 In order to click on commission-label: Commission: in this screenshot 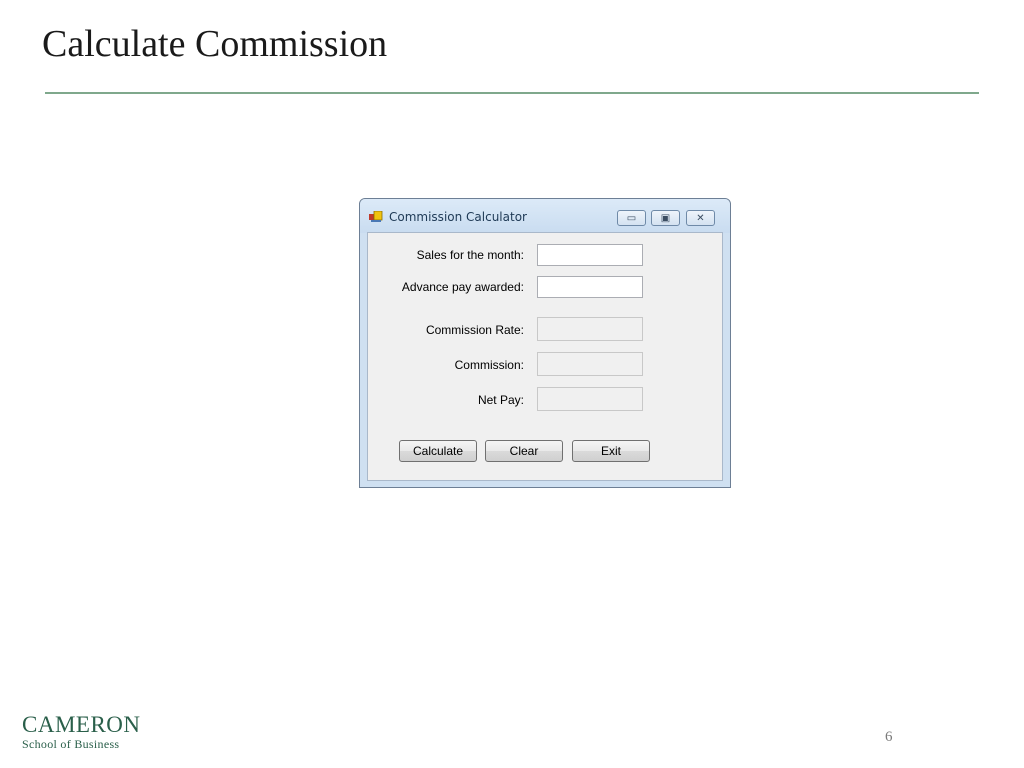, I will do `click(489, 365)`.